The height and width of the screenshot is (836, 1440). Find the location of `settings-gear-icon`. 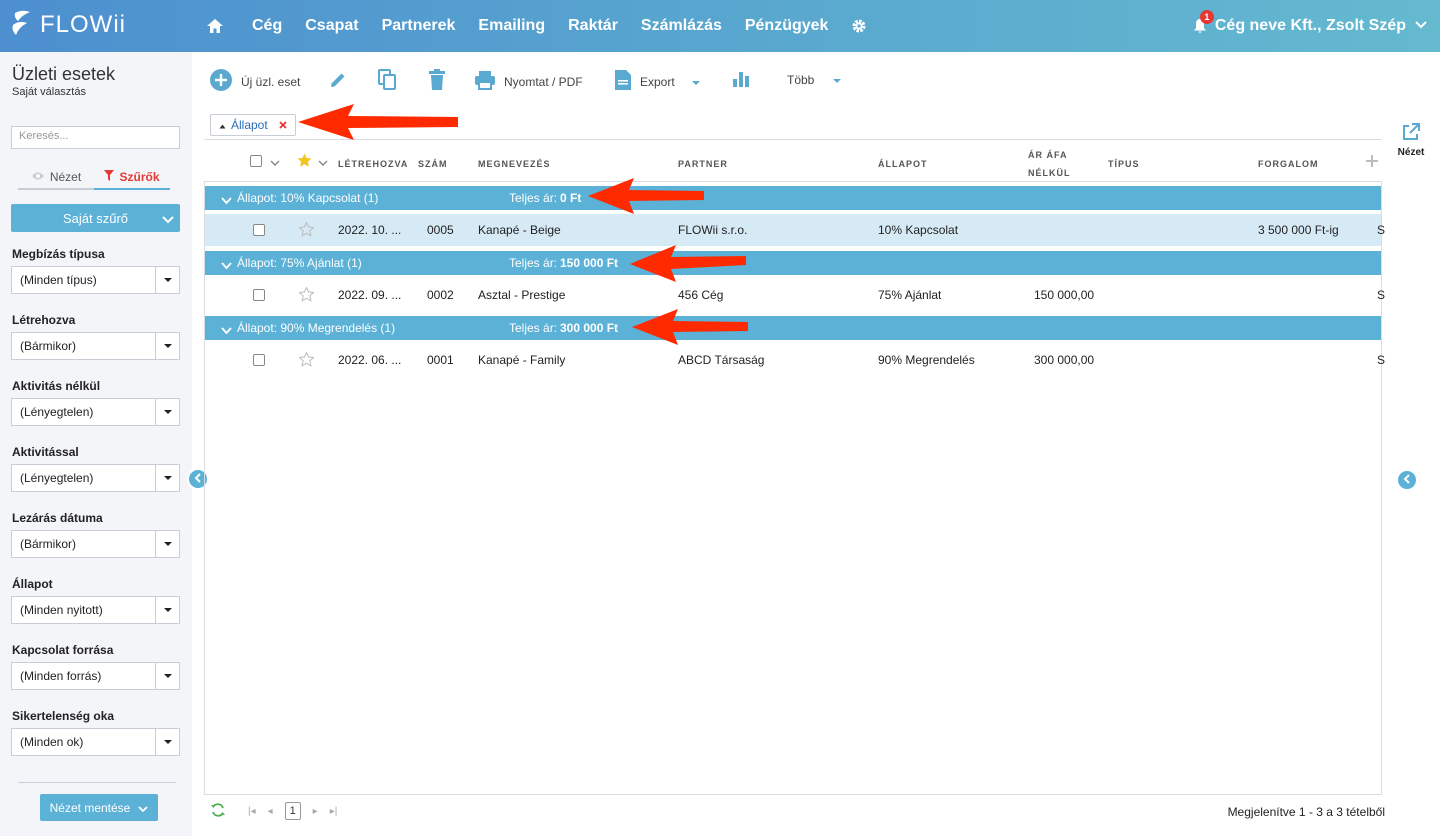

settings-gear-icon is located at coordinates (859, 26).